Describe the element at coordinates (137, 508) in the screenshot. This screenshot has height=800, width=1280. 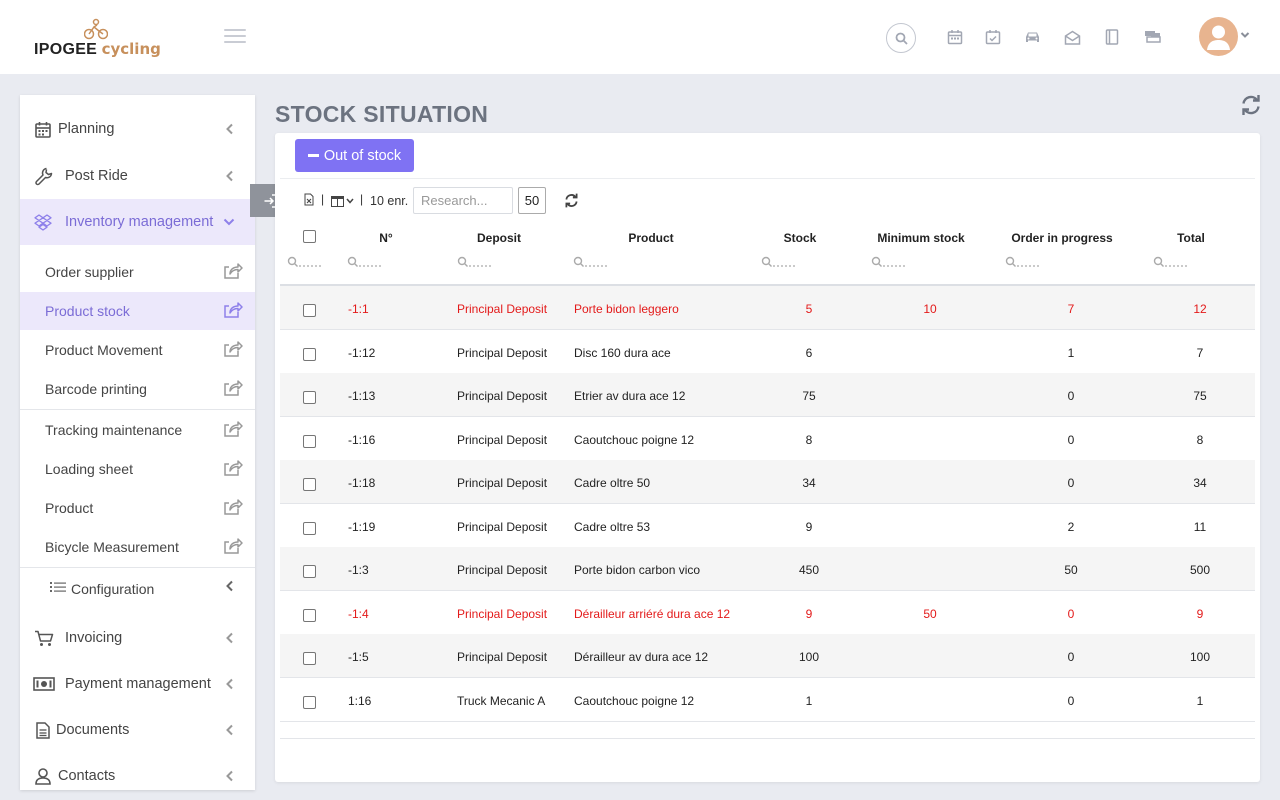
I see `sidebar-subitem-product: Product` at that location.